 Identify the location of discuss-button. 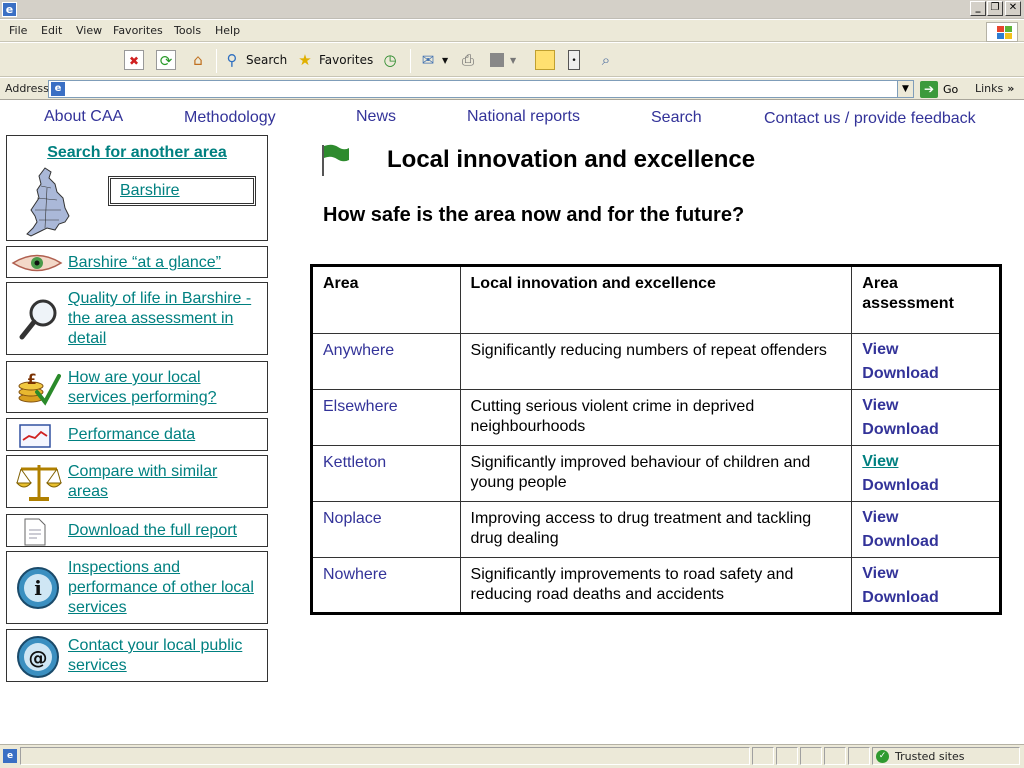
(547, 60).